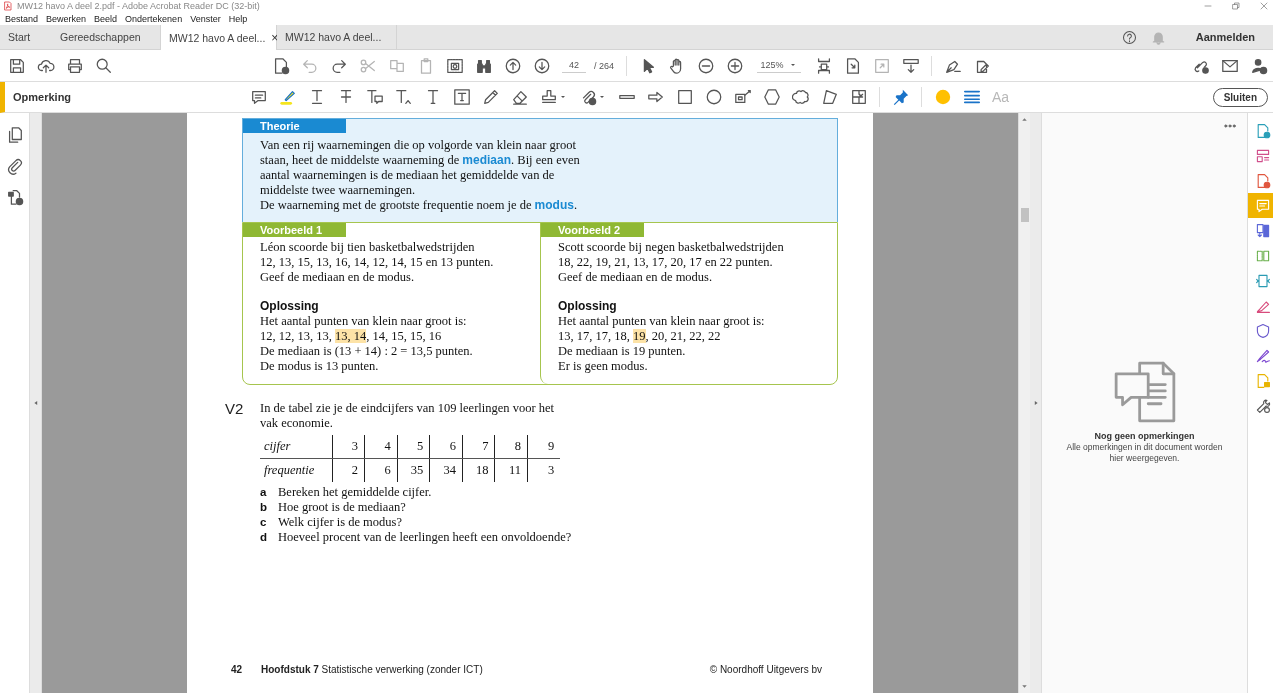 Image resolution: width=1273 pixels, height=693 pixels. What do you see at coordinates (403, 97) in the screenshot?
I see `insert-text-icon` at bounding box center [403, 97].